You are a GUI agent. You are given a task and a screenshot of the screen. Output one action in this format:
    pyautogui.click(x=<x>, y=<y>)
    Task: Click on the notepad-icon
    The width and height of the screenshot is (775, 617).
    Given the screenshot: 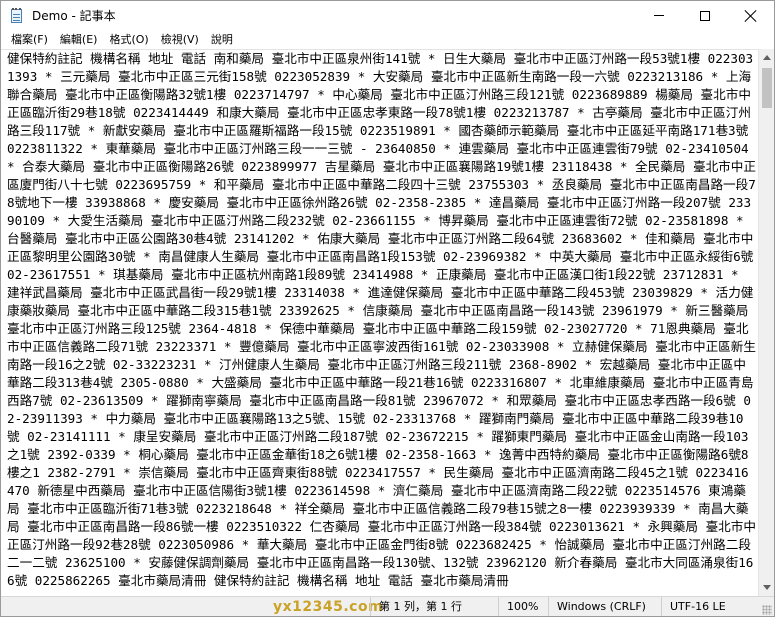 What is the action you would take?
    pyautogui.click(x=17, y=15)
    